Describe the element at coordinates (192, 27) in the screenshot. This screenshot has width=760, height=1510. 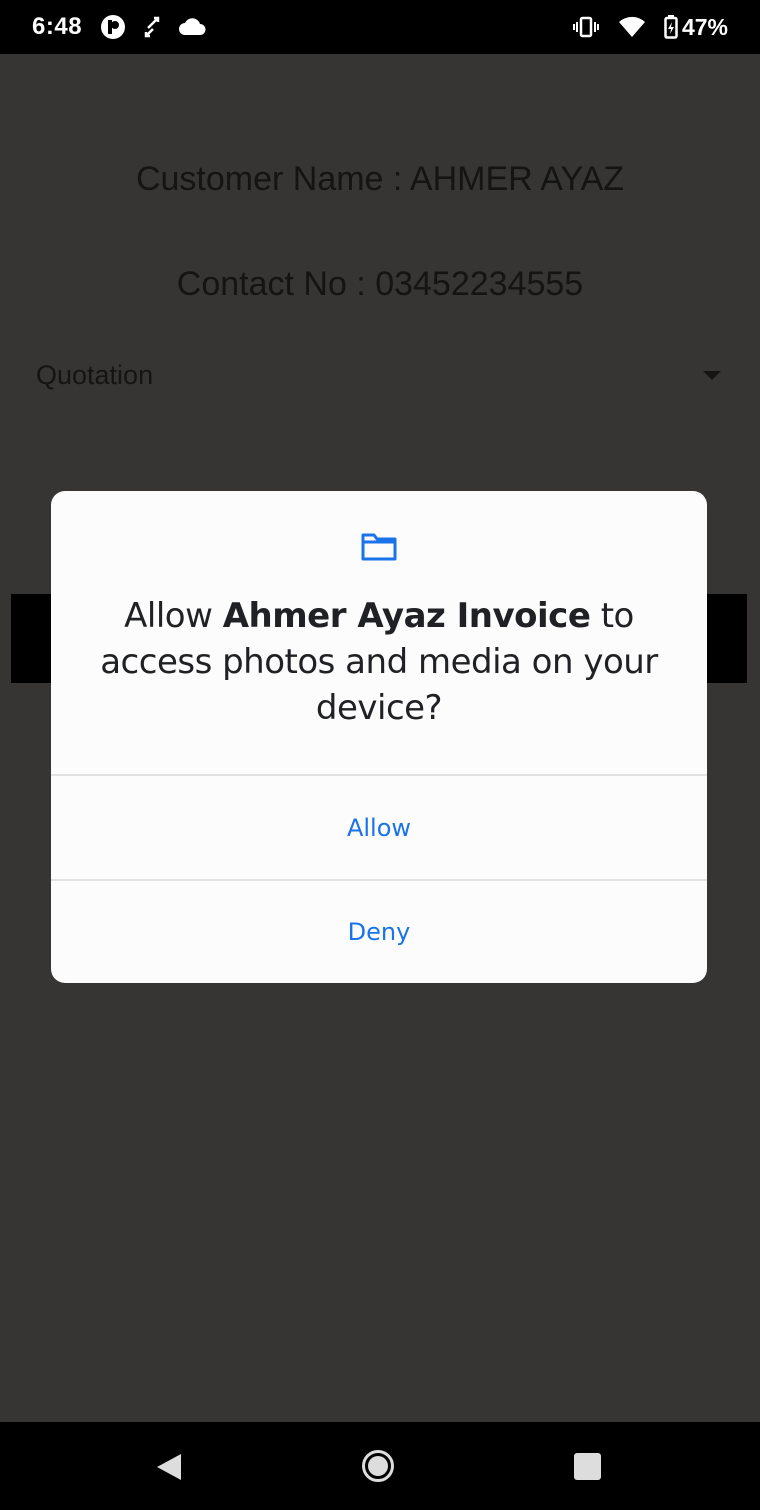
I see `cloud-icon` at that location.